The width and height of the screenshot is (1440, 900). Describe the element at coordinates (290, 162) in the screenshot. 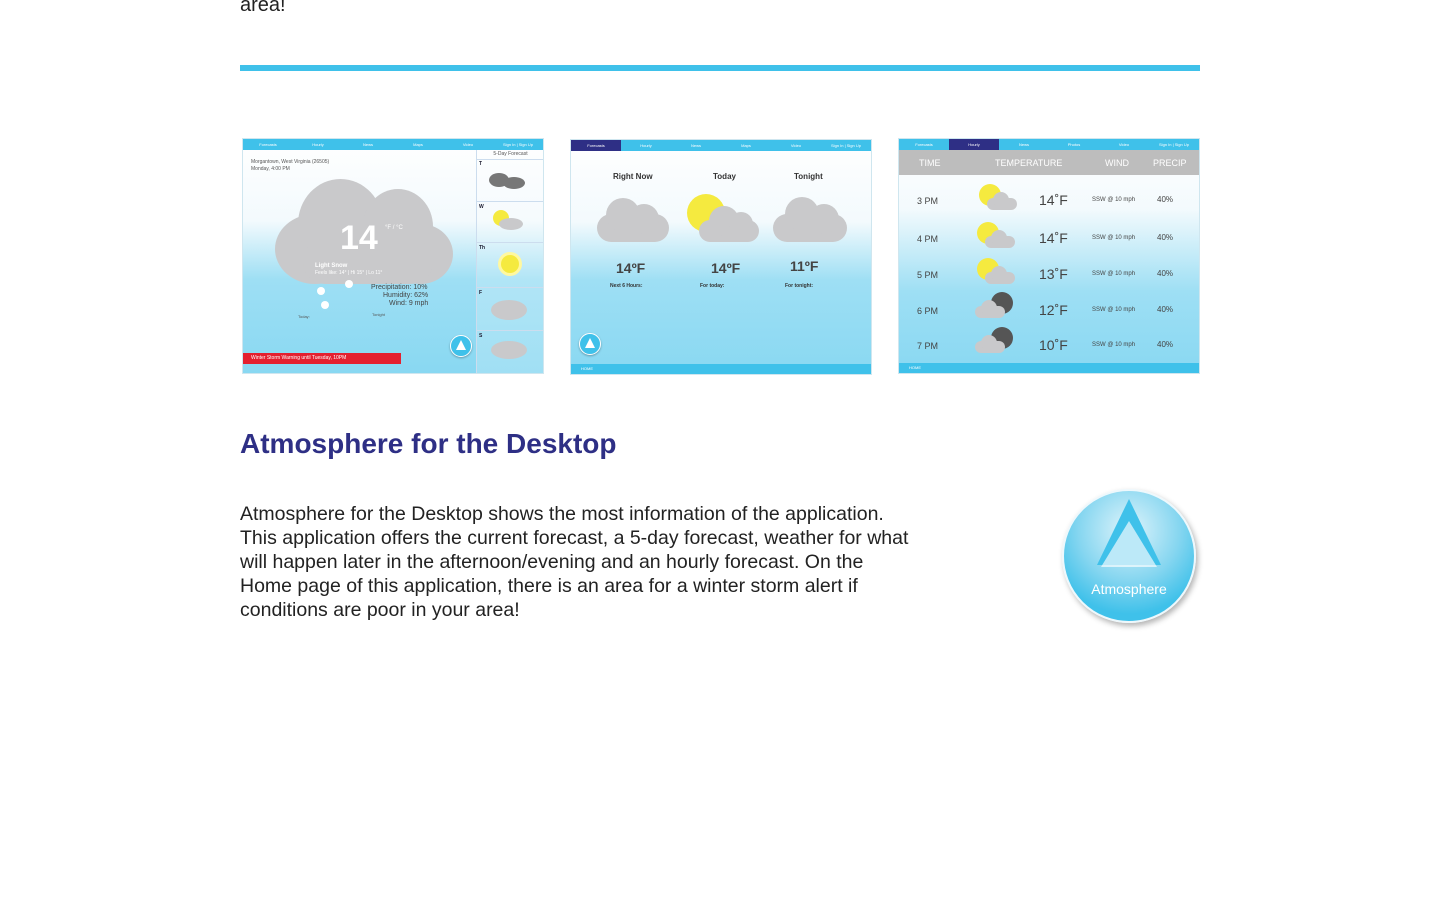

I see `location: Morgantown, West Virginia (26505)` at that location.